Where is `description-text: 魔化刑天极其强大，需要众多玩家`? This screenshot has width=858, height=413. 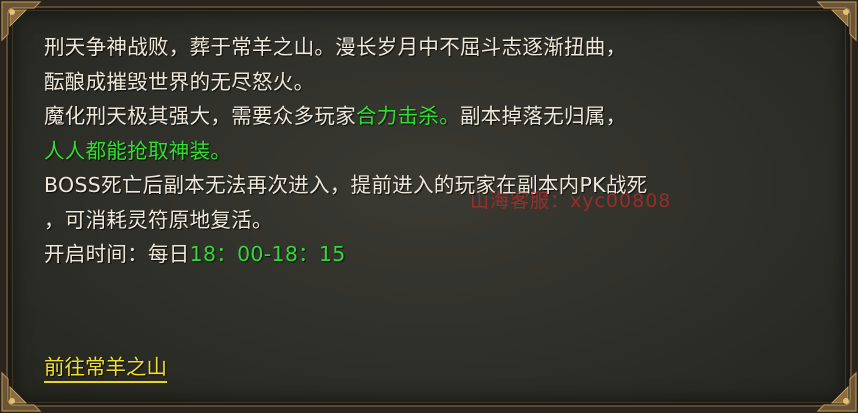 description-text: 魔化刑天极其强大，需要众多玩家 is located at coordinates (200, 116).